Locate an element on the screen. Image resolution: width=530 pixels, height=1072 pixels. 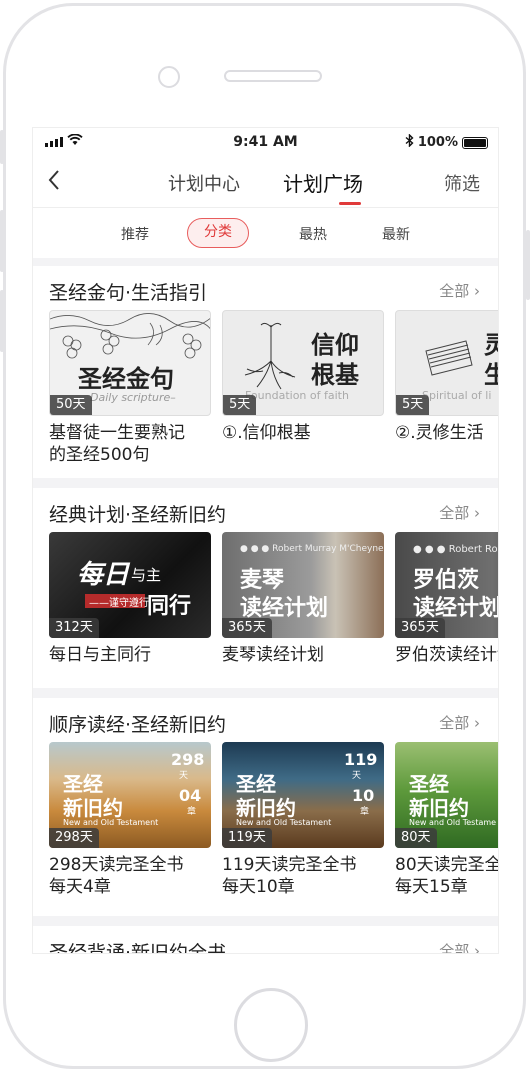
tab-plan-center: 计划中心 is located at coordinates (204, 183).